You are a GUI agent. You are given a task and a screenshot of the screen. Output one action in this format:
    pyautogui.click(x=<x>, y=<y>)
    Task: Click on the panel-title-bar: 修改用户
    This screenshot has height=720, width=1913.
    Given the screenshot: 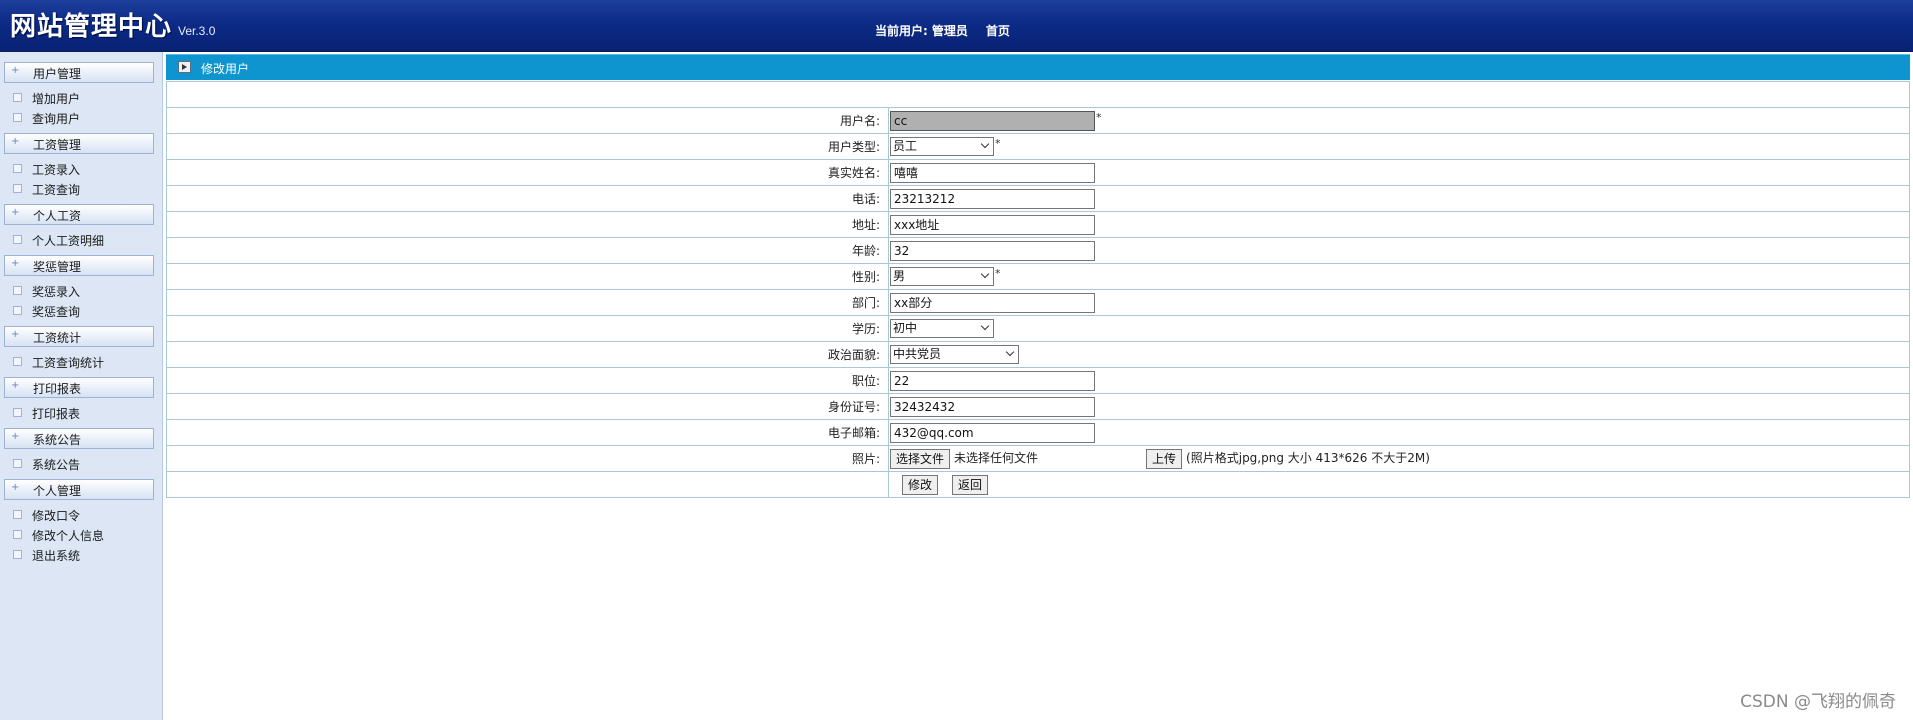 What is the action you would take?
    pyautogui.click(x=1038, y=67)
    